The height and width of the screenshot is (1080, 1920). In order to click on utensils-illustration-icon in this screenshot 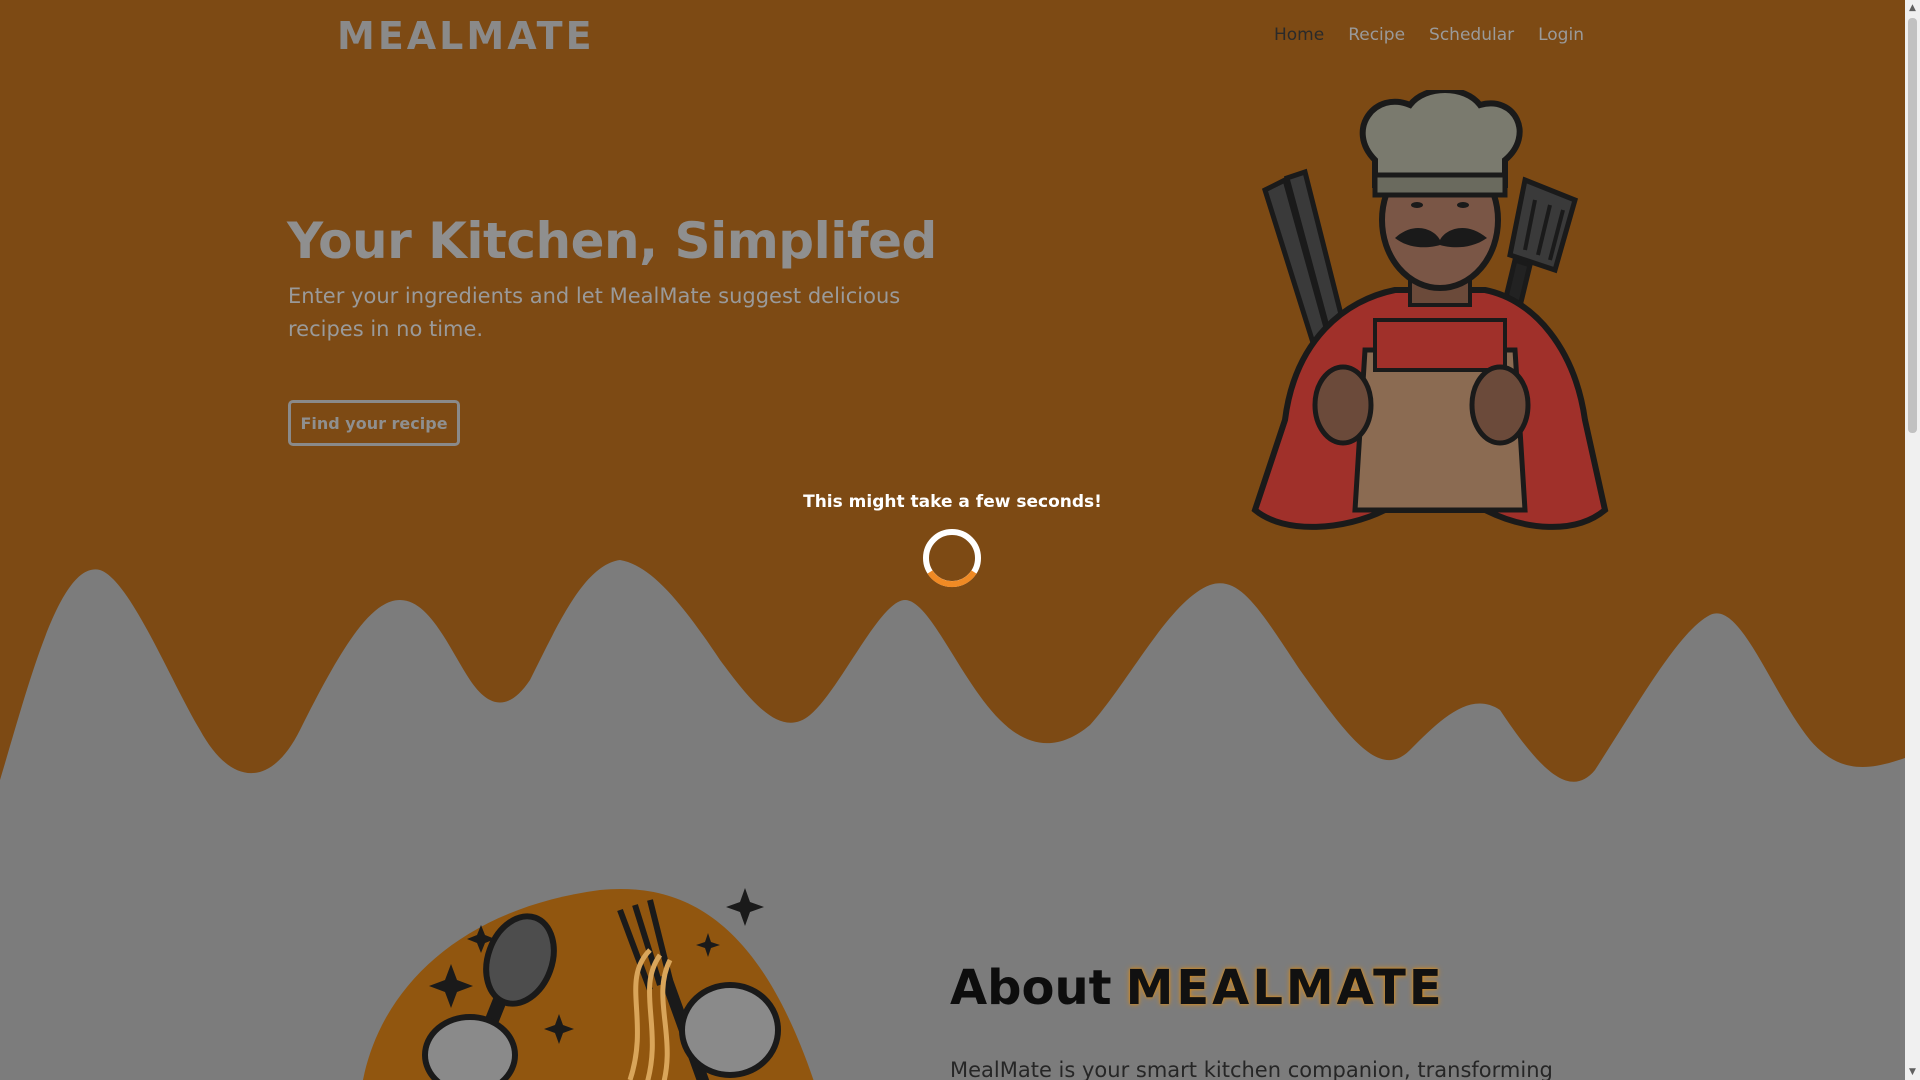, I will do `click(588, 984)`.